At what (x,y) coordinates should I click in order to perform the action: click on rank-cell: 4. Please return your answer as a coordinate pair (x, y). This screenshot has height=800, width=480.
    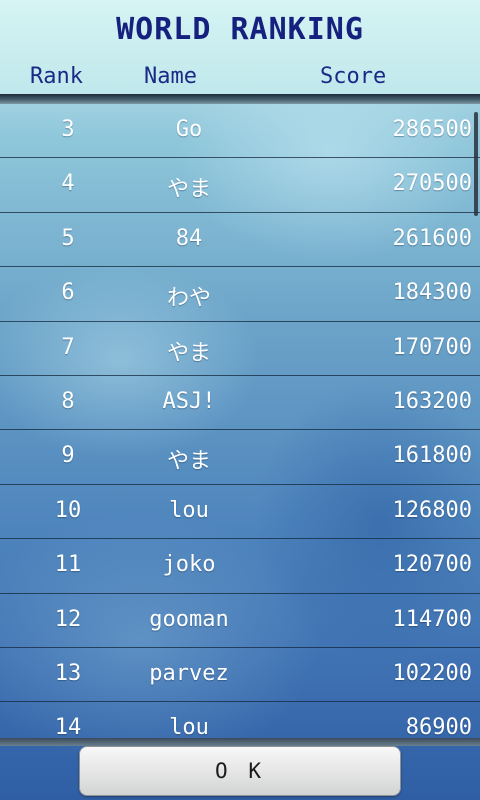
    Looking at the image, I should click on (68, 184).